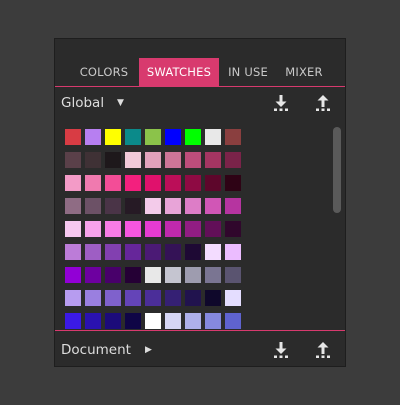  Describe the element at coordinates (200, 103) in the screenshot. I see `global-row: Global ▼` at that location.